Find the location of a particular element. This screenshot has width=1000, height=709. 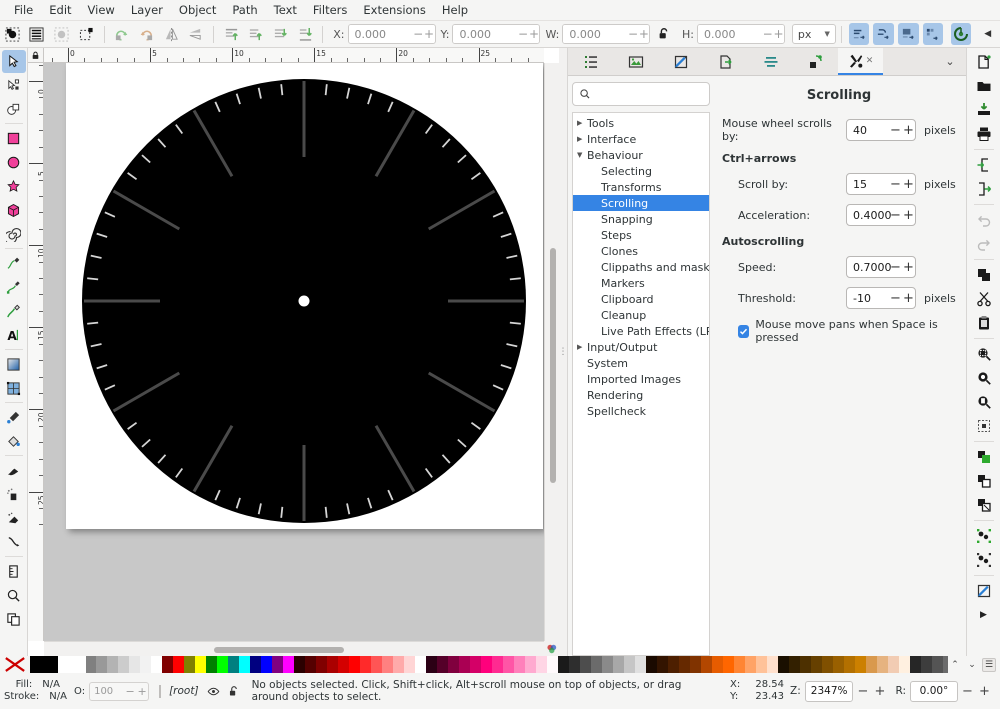

pref-tree-item-spellcheck: Spellcheck is located at coordinates (641, 411).